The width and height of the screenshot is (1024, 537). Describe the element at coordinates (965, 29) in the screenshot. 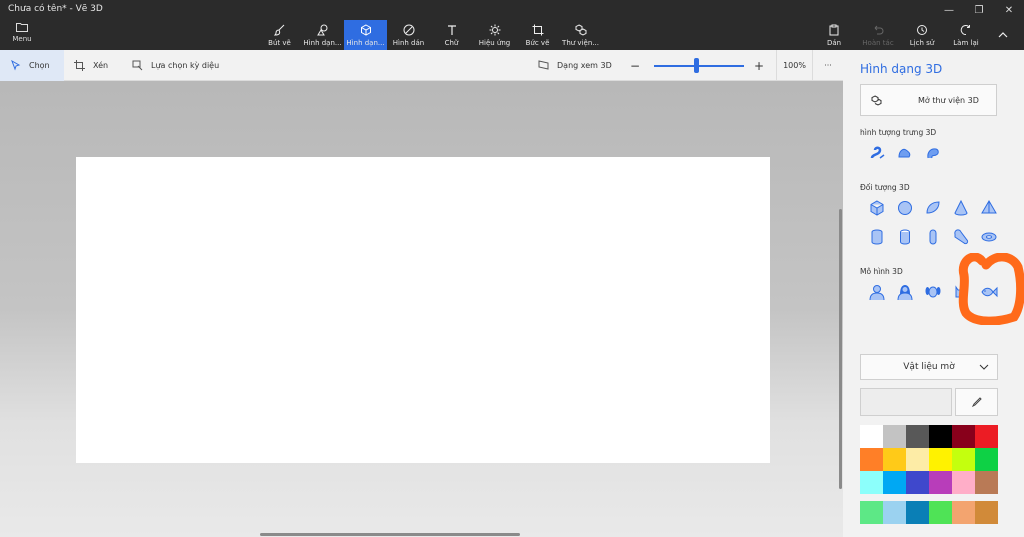

I see `redo-icon` at that location.